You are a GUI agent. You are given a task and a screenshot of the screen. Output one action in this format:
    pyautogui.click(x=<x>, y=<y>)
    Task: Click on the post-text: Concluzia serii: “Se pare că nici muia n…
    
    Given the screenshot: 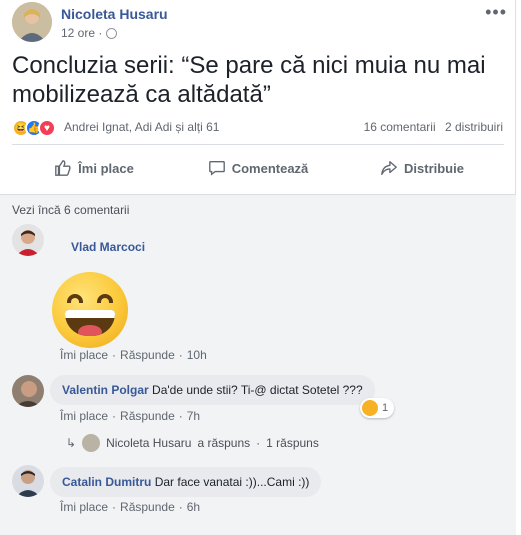 What is the action you would take?
    pyautogui.click(x=249, y=80)
    